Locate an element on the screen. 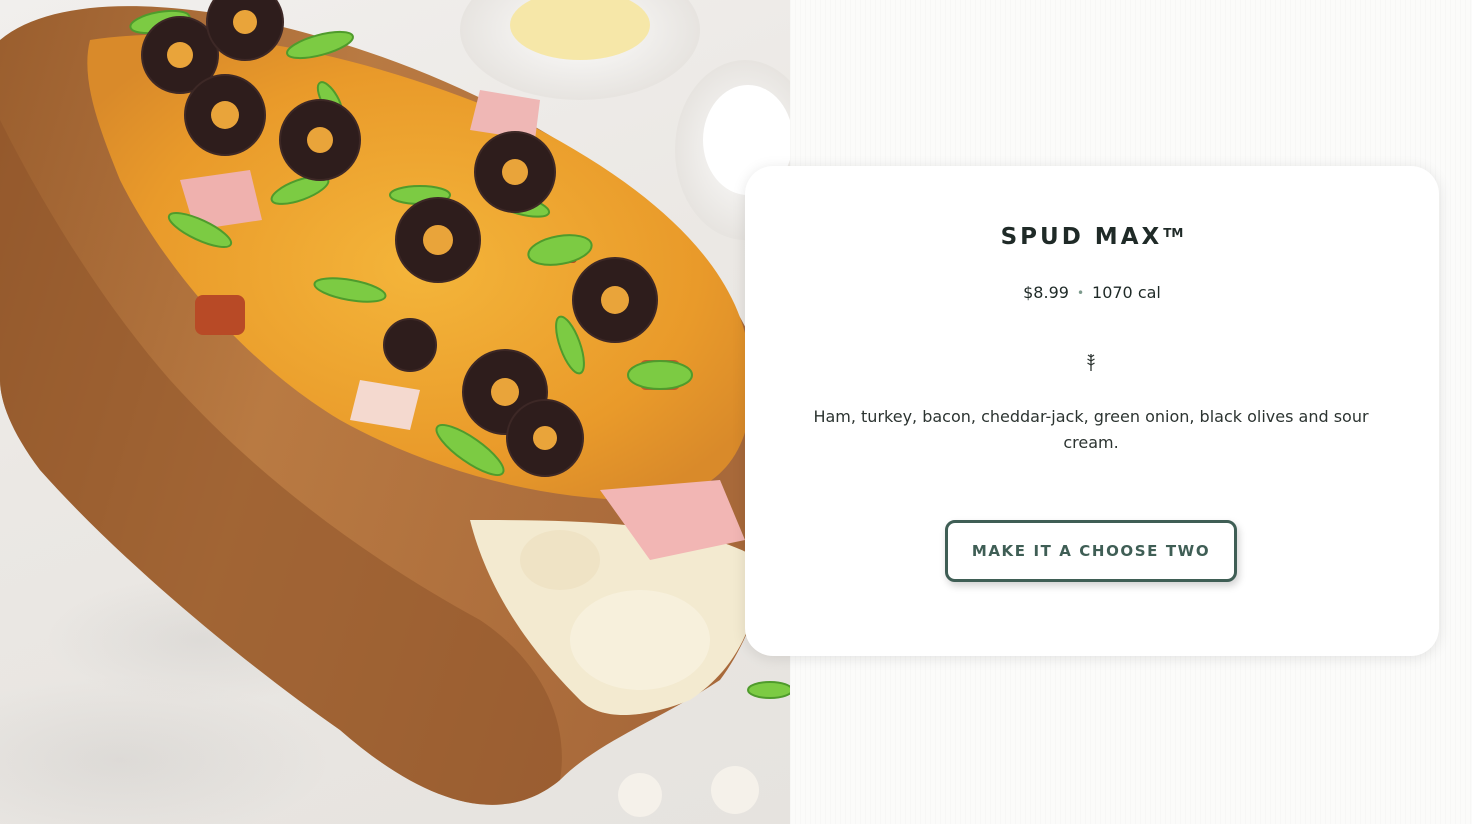  item-title: SPUD MAXTM is located at coordinates (1092, 237).